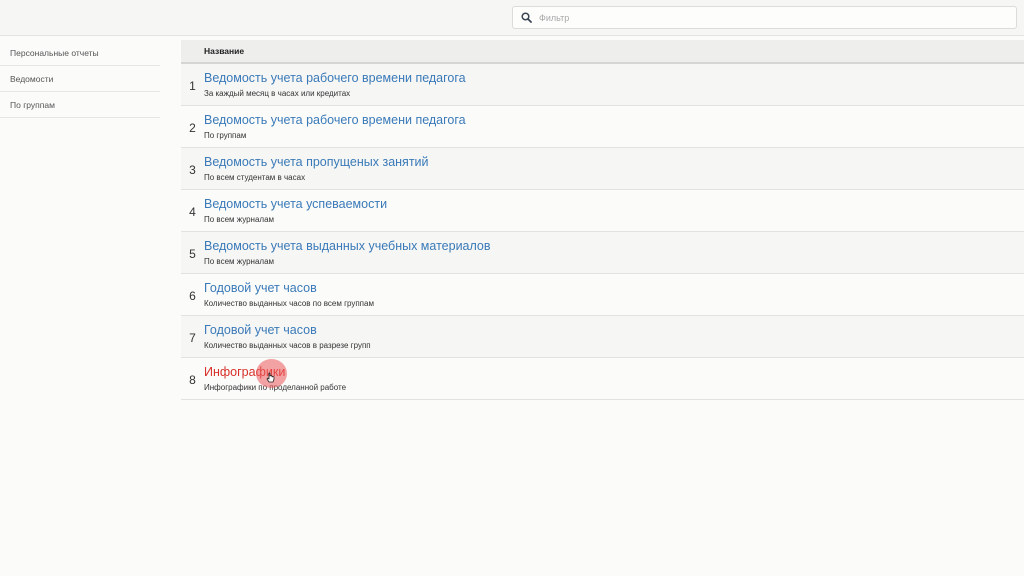 This screenshot has width=1024, height=576. What do you see at coordinates (224, 51) in the screenshot?
I see `name-column-header: Название` at bounding box center [224, 51].